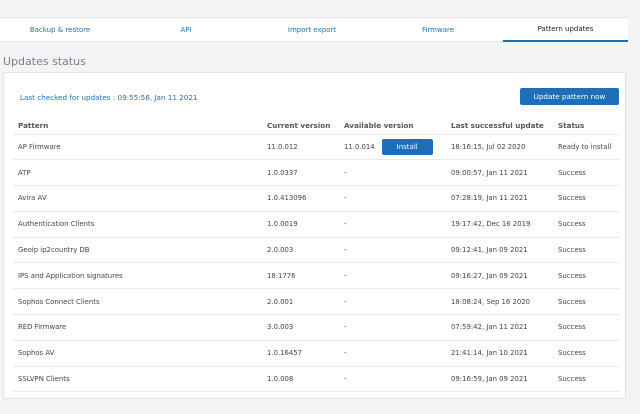 The width and height of the screenshot is (640, 414). What do you see at coordinates (44, 61) in the screenshot?
I see `section-title: Updates status` at bounding box center [44, 61].